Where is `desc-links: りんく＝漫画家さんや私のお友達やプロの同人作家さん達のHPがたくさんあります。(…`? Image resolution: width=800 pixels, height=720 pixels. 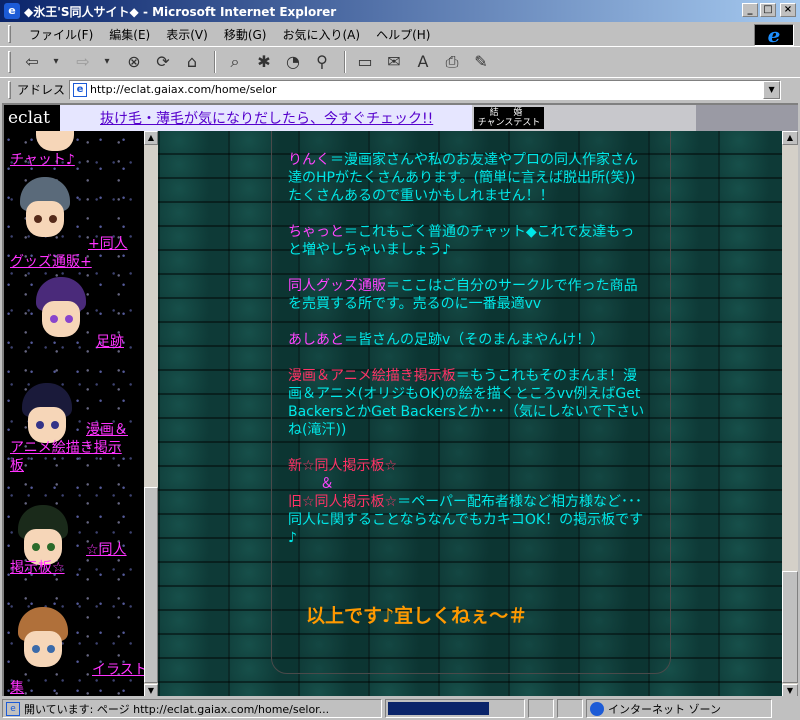
desc-links: りんく＝漫画家さんや私のお友達やプロの同人作家さん達のHPがたくさんあります。(… is located at coordinates (468, 178).